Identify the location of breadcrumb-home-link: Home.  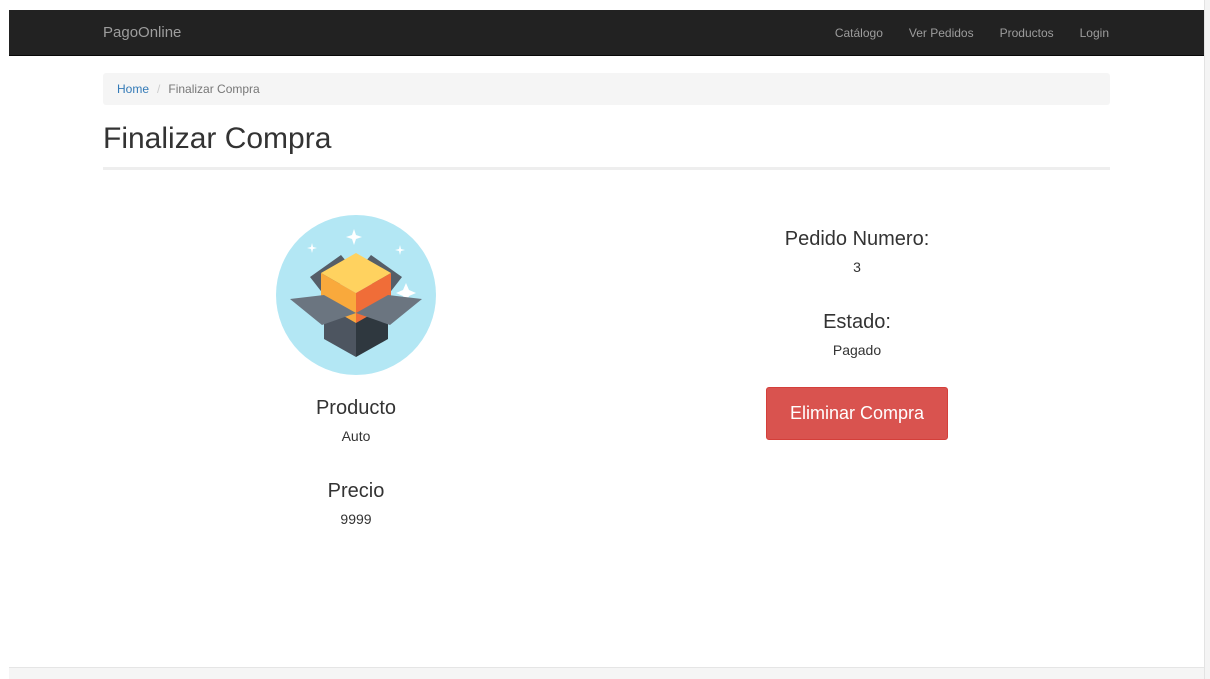
(133, 89).